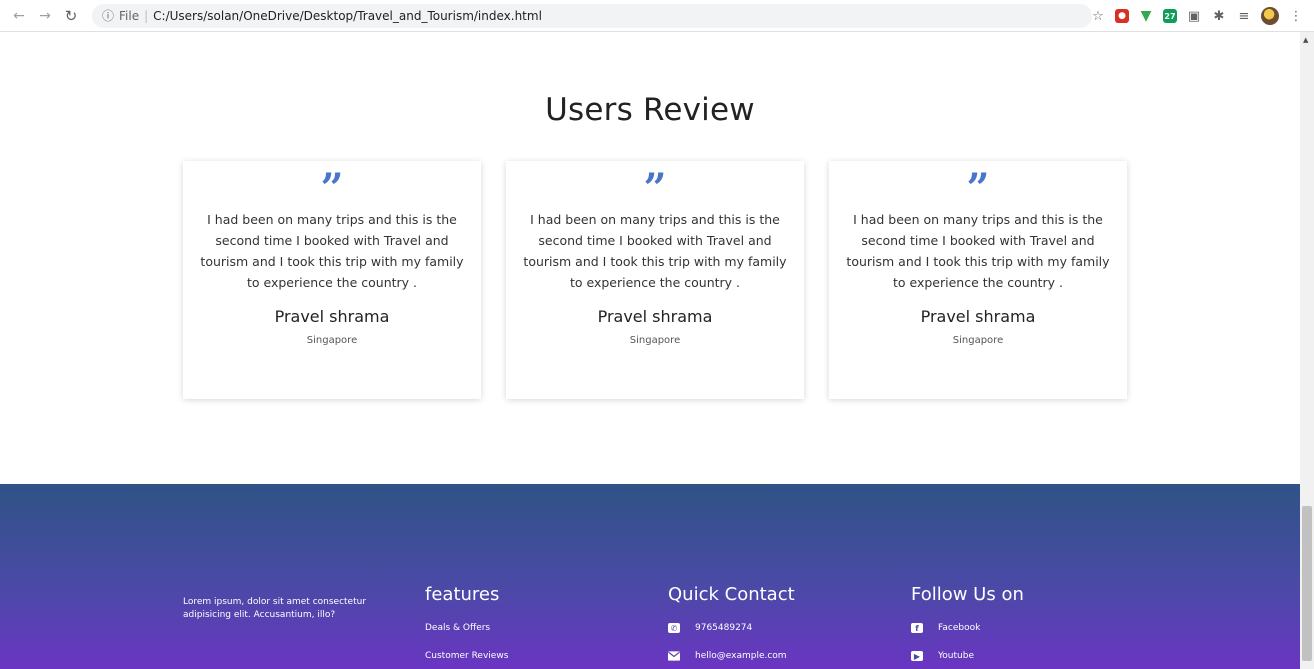 The image size is (1314, 669). I want to click on footer-features-column: features Deals & Offers Customer Reviews, so click(466, 626).